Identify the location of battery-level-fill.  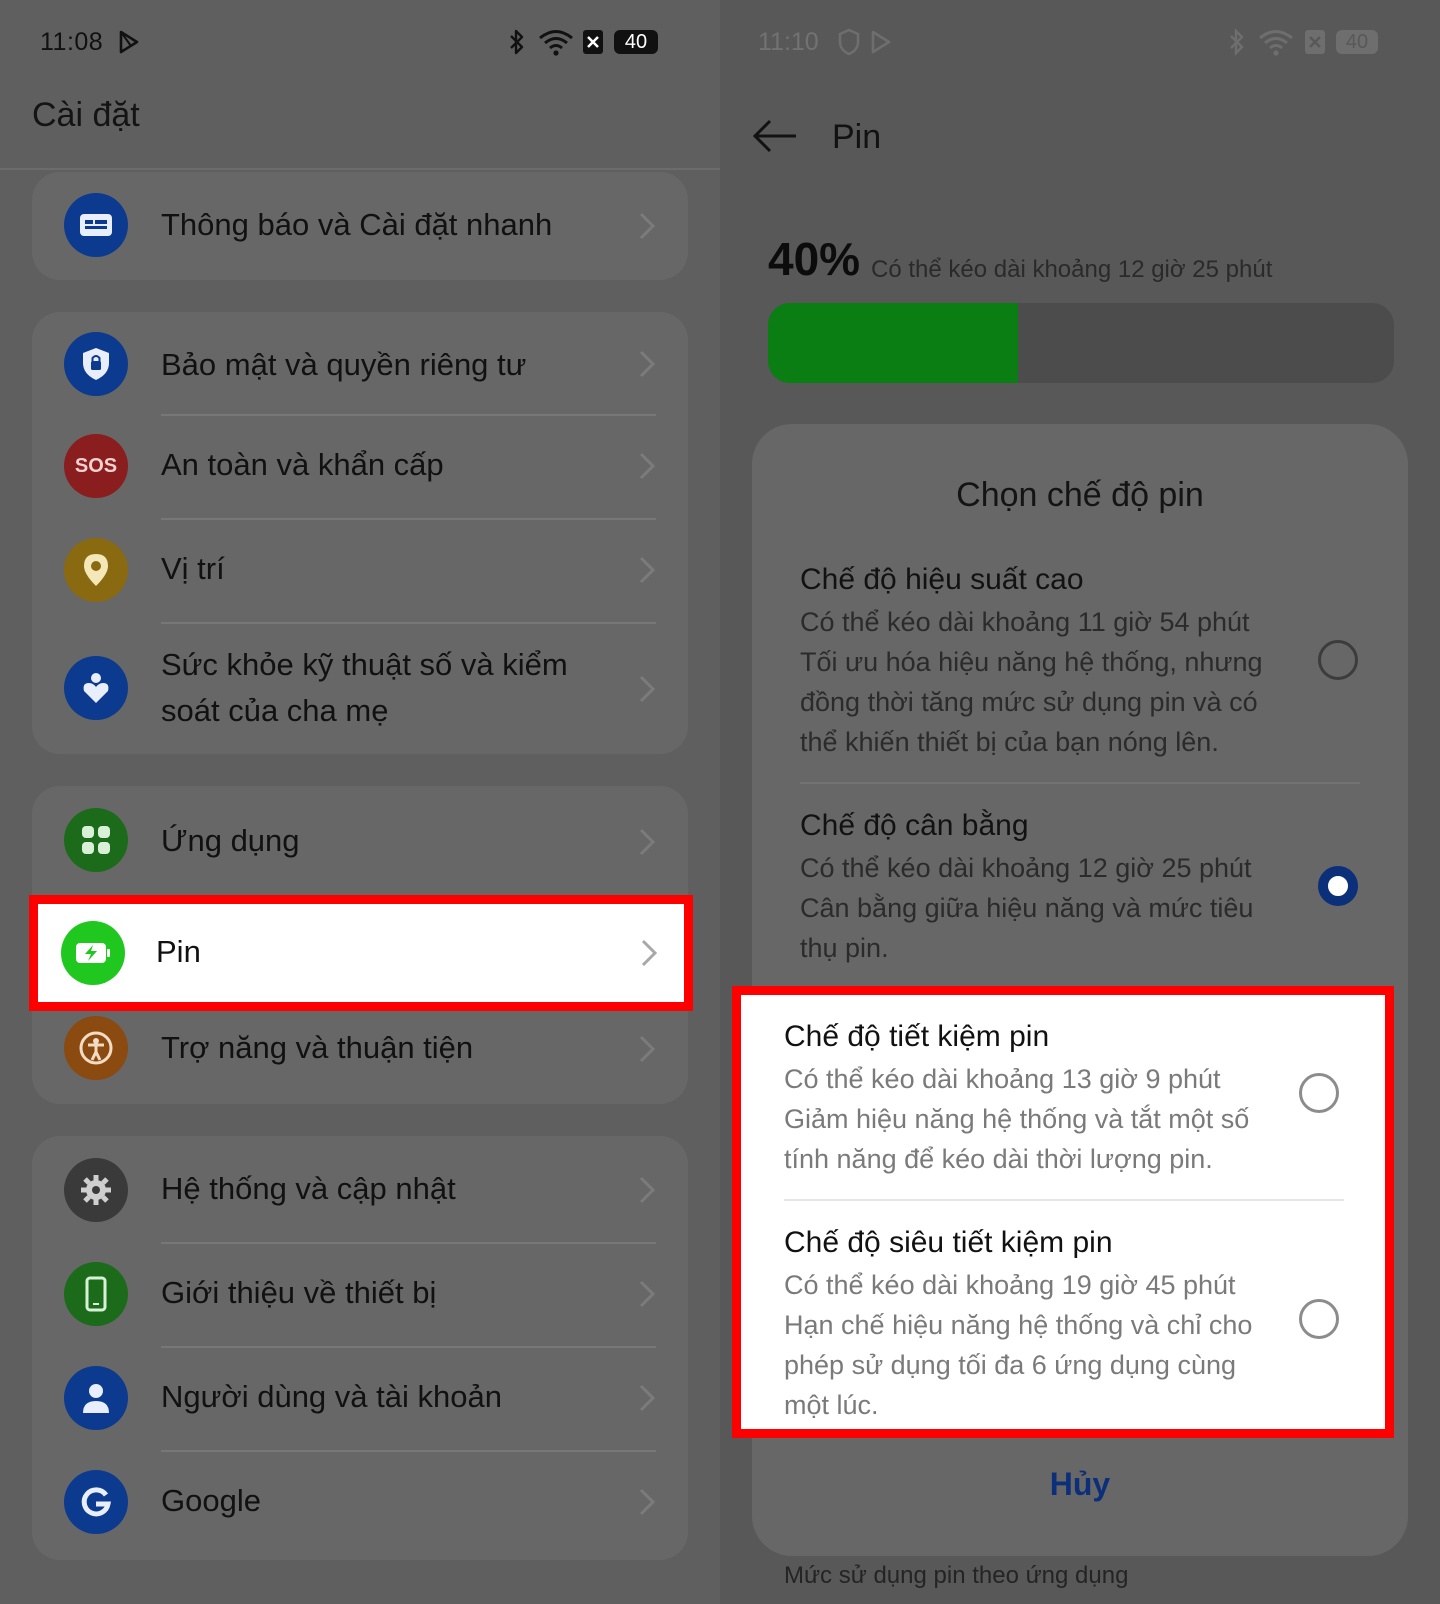
(893, 343).